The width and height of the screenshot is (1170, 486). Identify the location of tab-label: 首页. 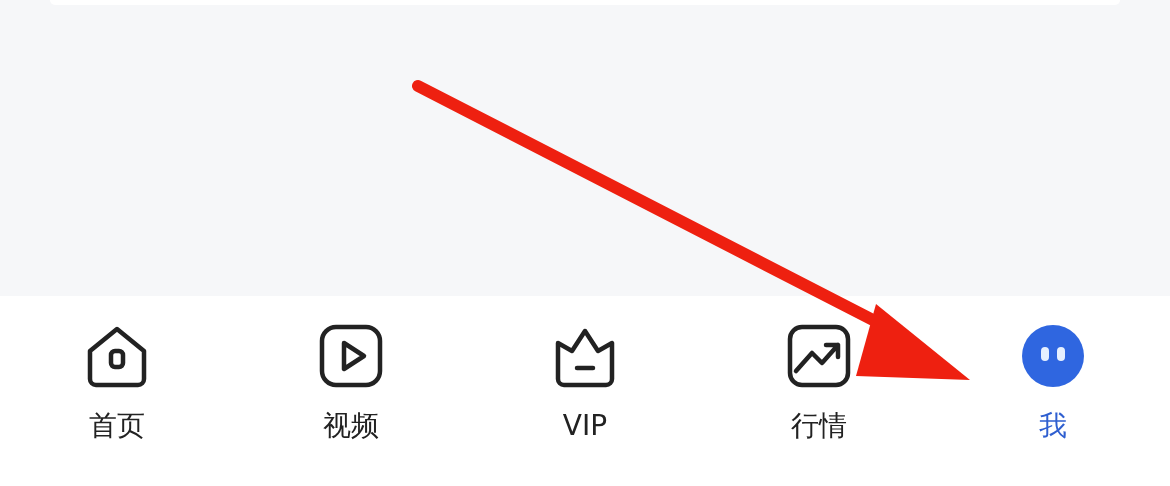
(117, 426).